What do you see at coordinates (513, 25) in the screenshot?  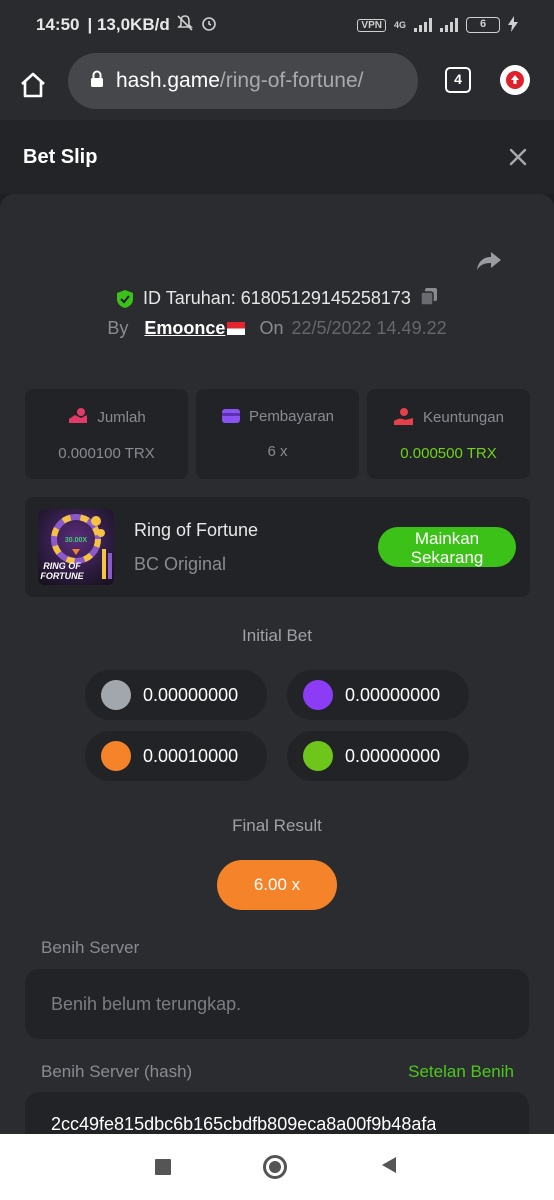 I see `charging-icon` at bounding box center [513, 25].